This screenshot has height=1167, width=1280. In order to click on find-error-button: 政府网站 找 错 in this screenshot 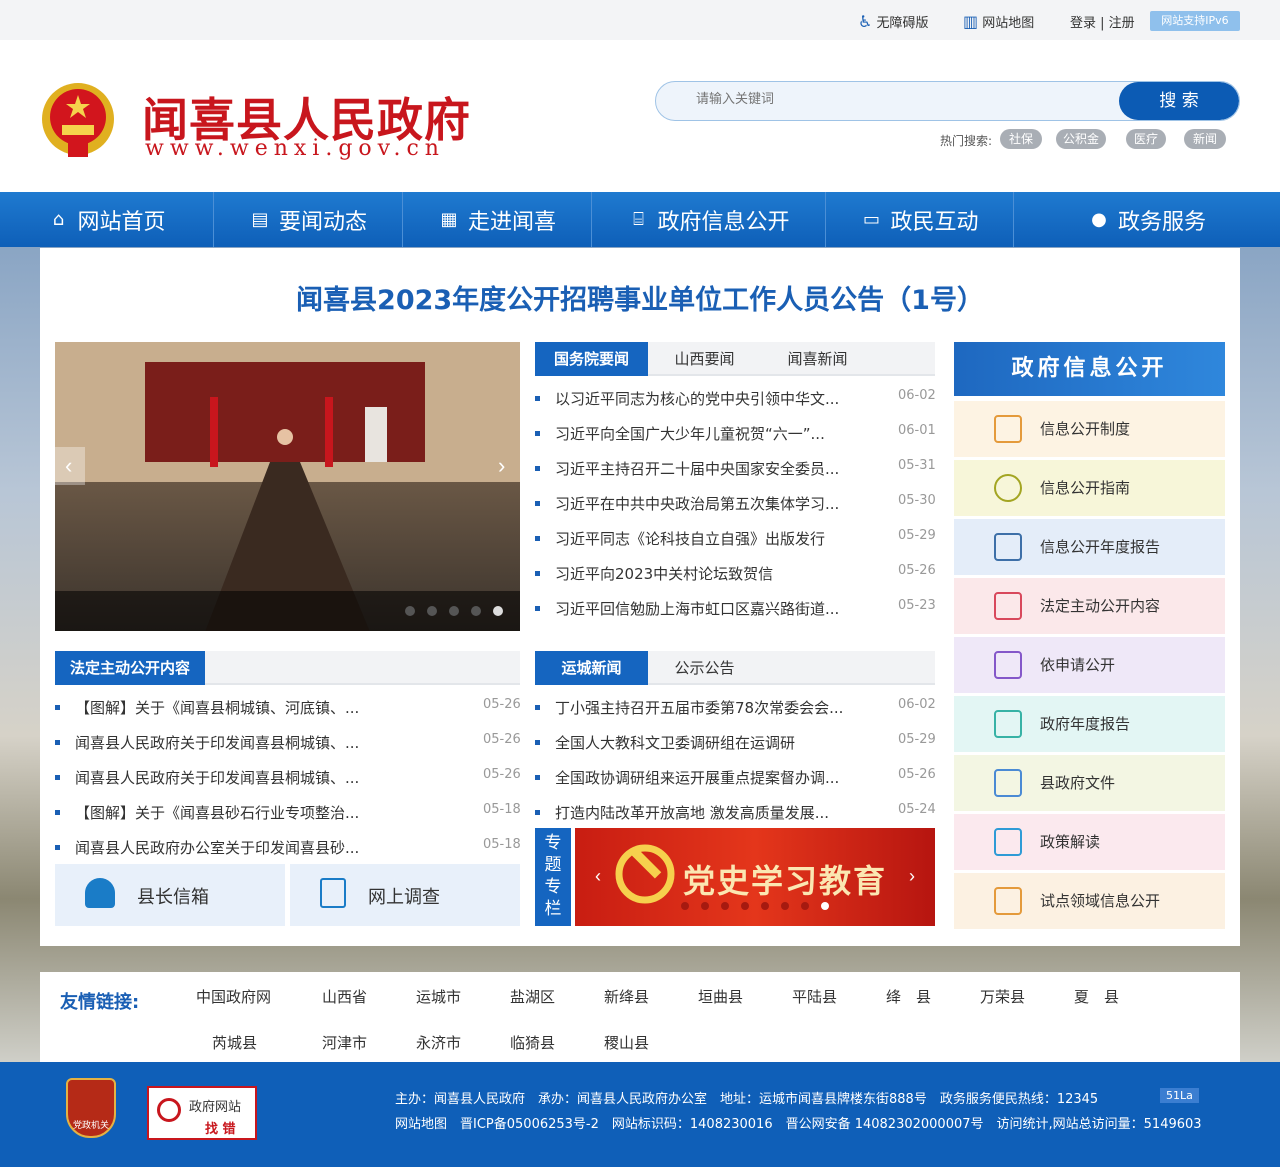, I will do `click(202, 1113)`.